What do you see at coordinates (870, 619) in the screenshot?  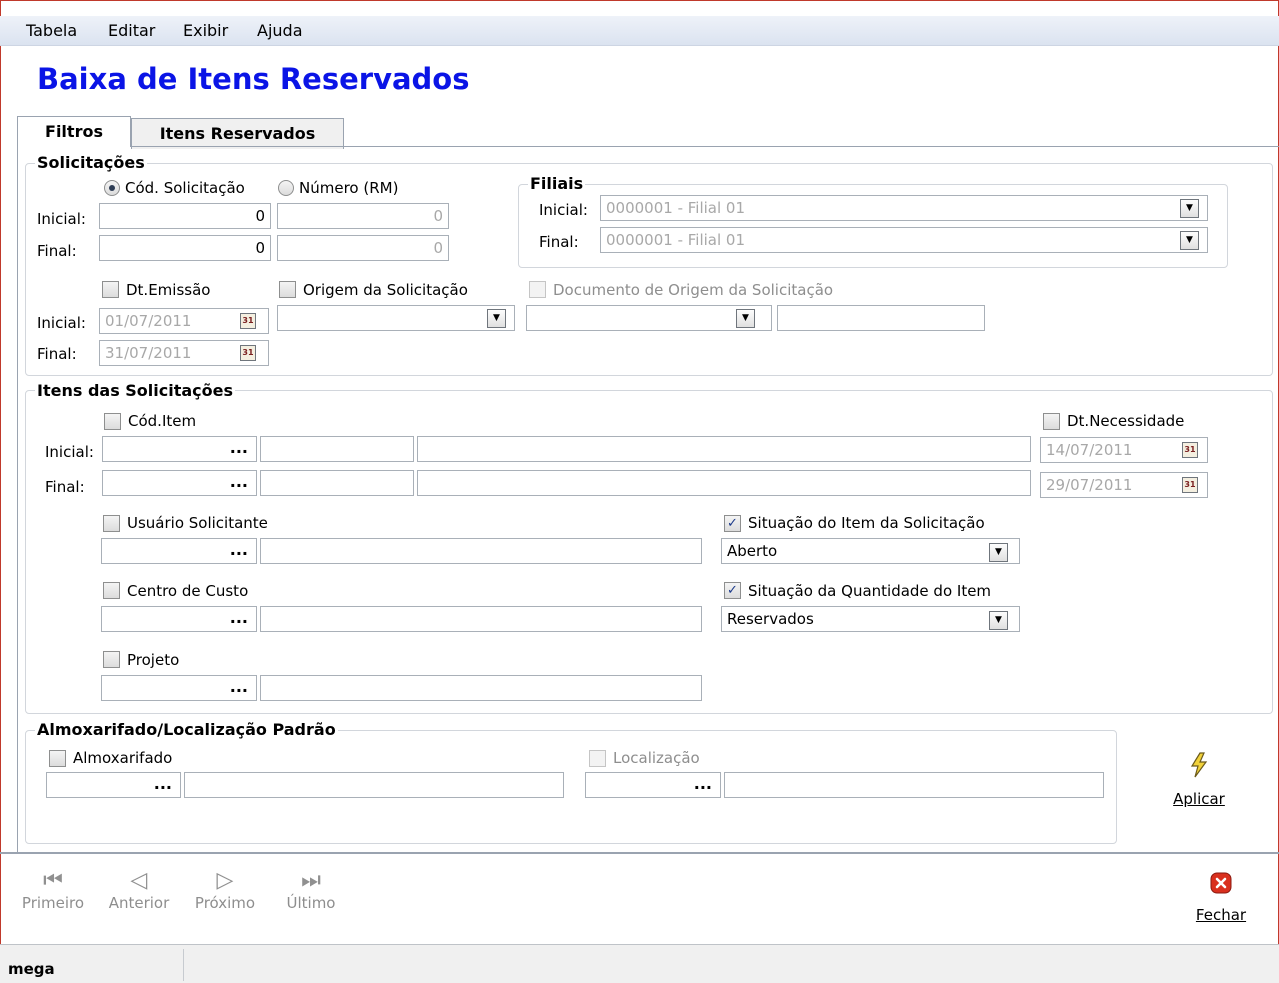 I see `situacao-quantidade-select: Reservados` at bounding box center [870, 619].